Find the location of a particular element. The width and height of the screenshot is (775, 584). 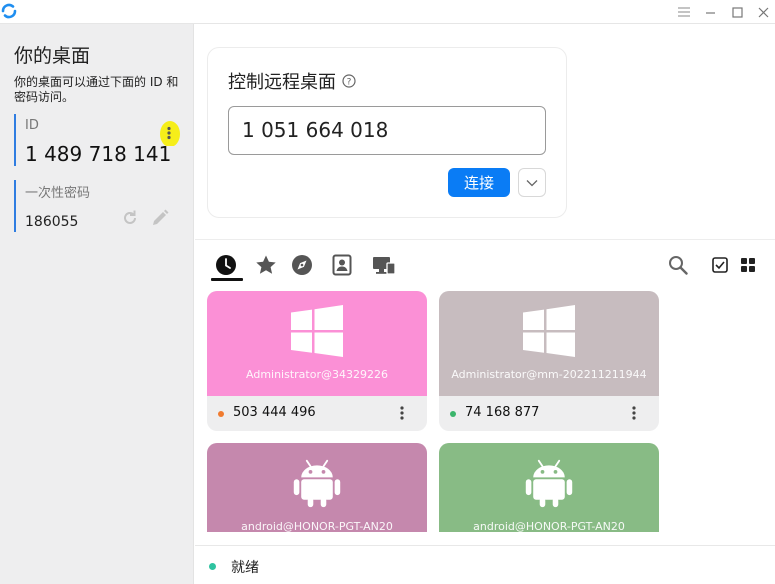

peer-tabs is located at coordinates (487, 265).